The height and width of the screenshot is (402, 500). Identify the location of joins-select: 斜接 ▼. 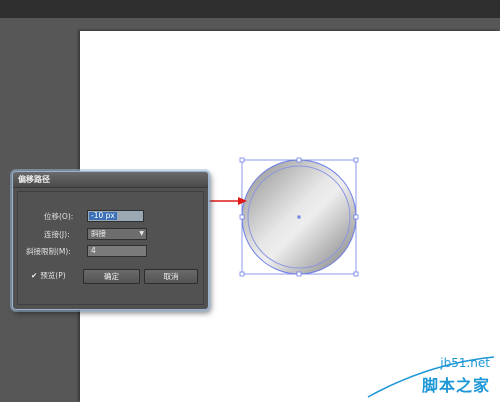
(117, 234).